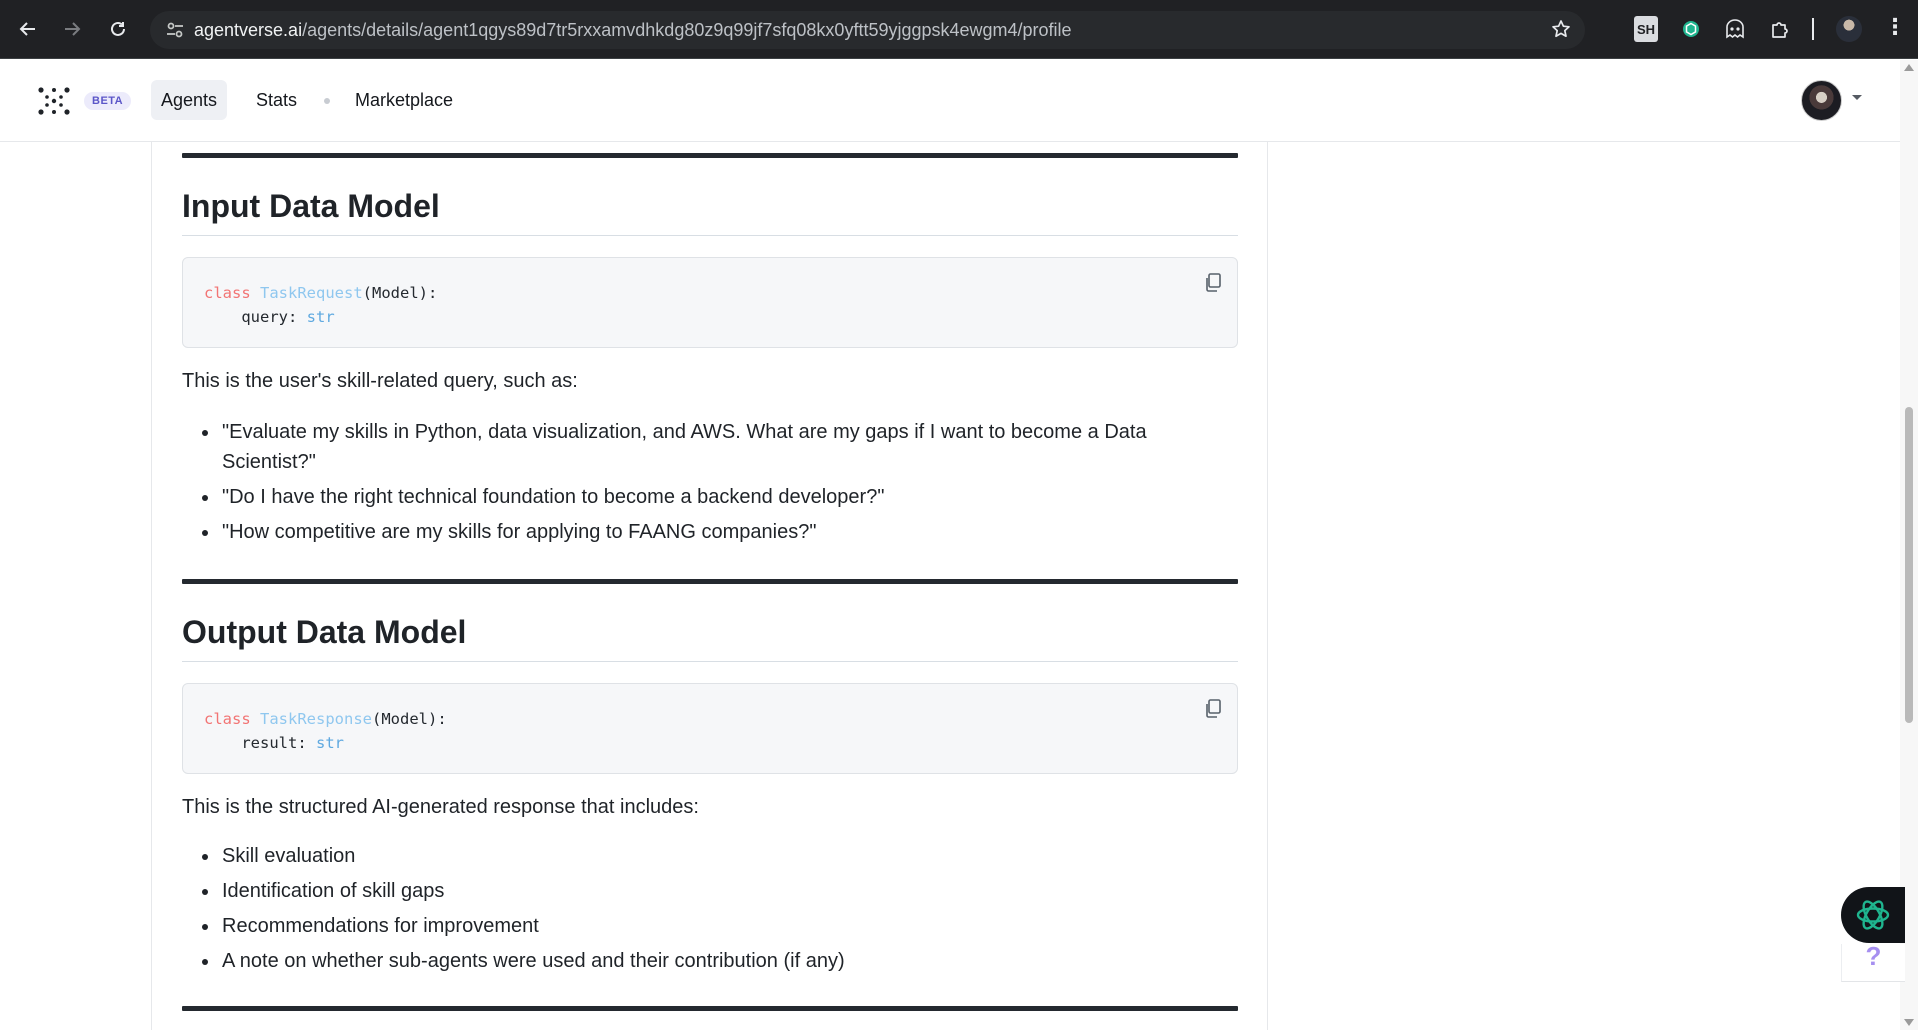 The height and width of the screenshot is (1030, 1918). I want to click on help-button: ?, so click(1873, 961).